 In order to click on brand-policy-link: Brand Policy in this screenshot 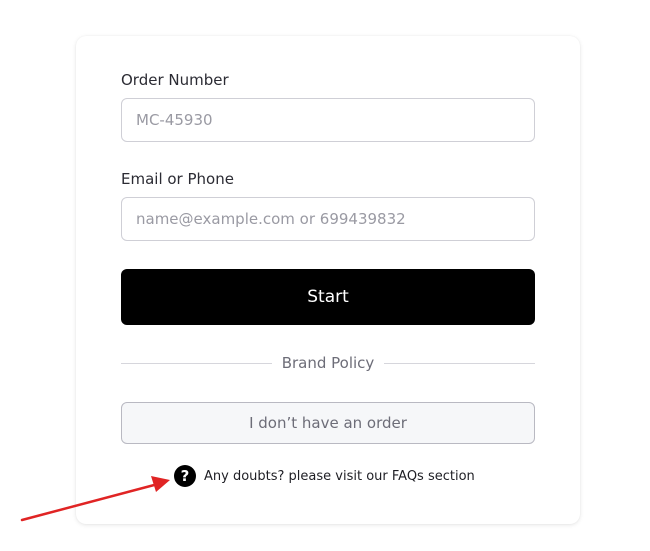, I will do `click(328, 363)`.